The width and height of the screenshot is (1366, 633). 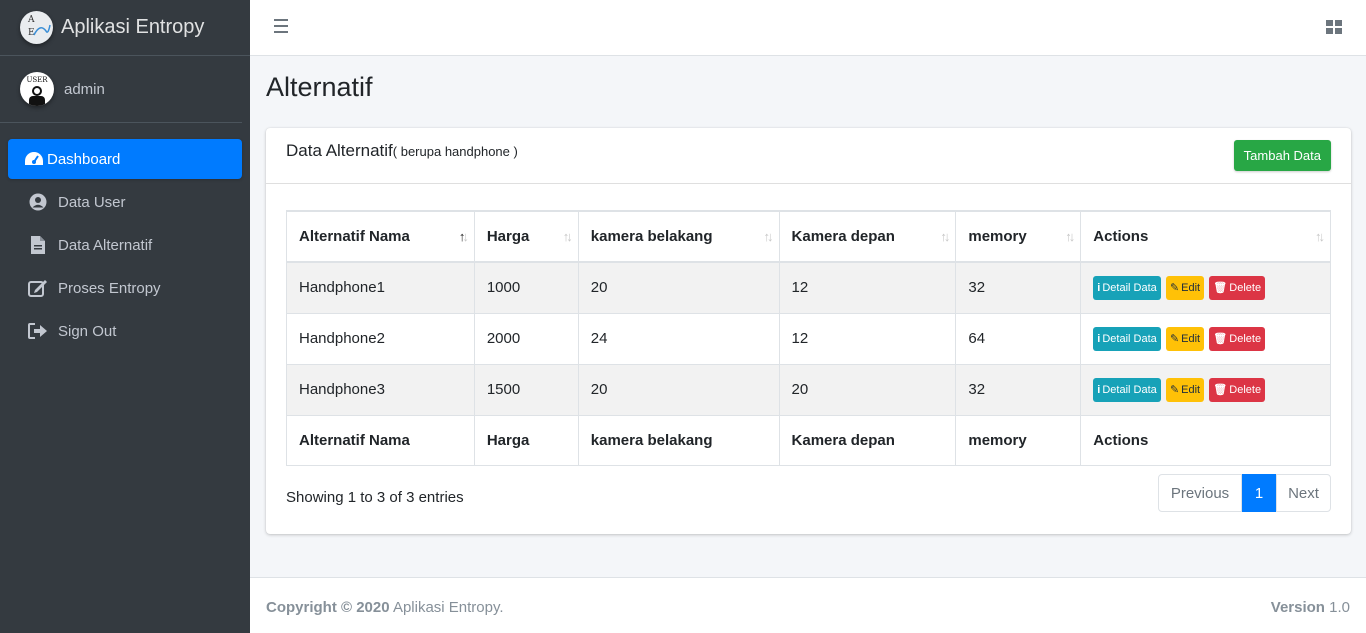 What do you see at coordinates (508, 236) in the screenshot?
I see `column-label: Harga` at bounding box center [508, 236].